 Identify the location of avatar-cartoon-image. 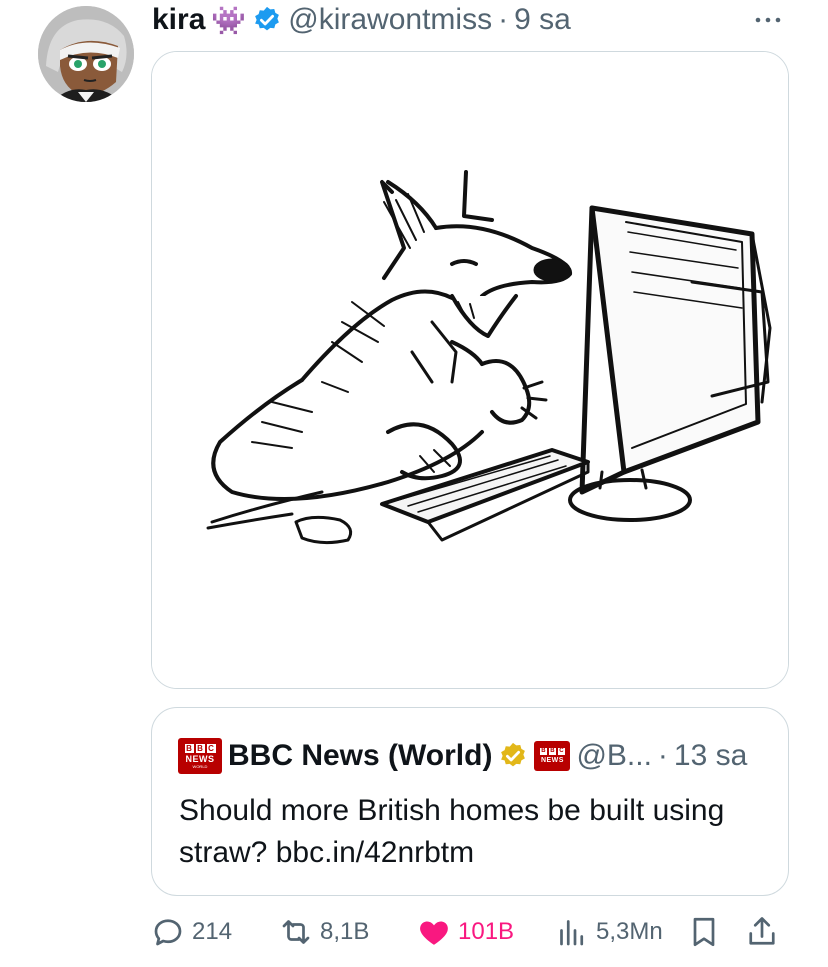
(86, 54).